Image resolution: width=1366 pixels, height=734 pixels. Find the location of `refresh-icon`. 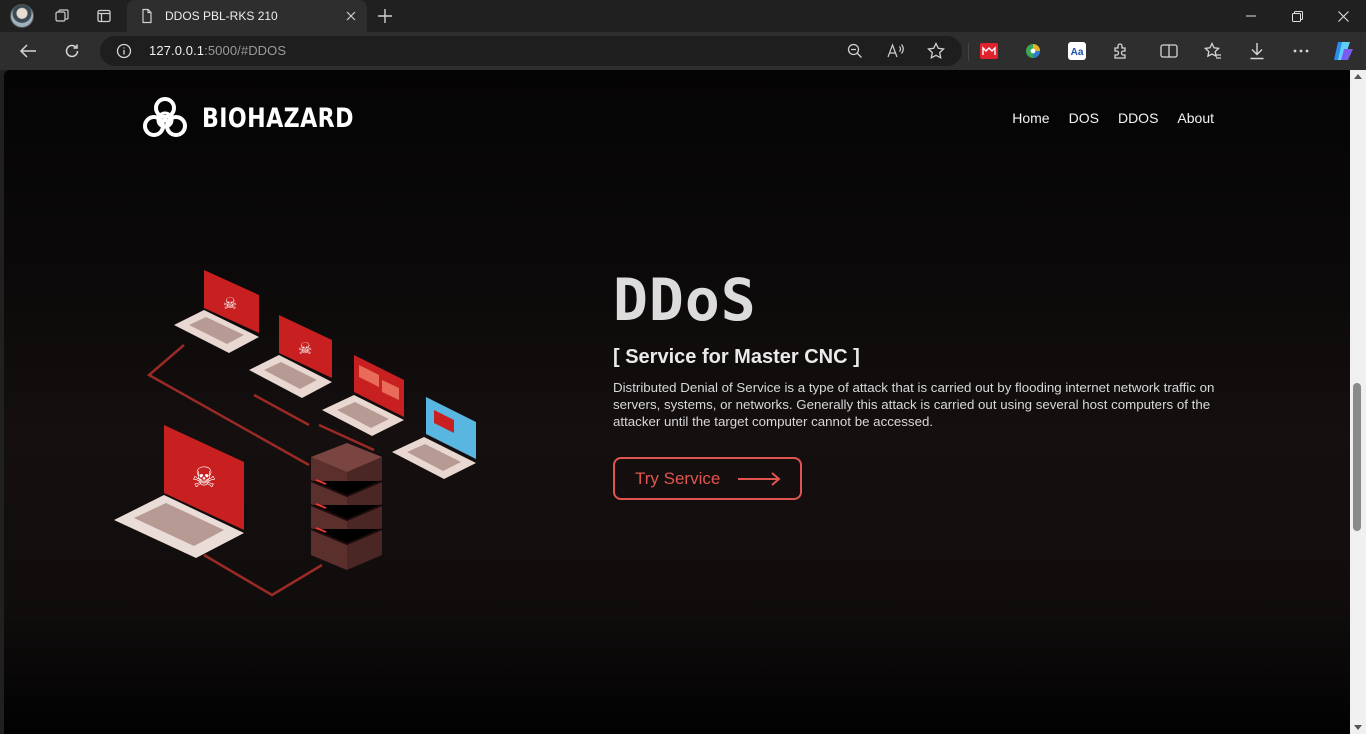

refresh-icon is located at coordinates (72, 51).